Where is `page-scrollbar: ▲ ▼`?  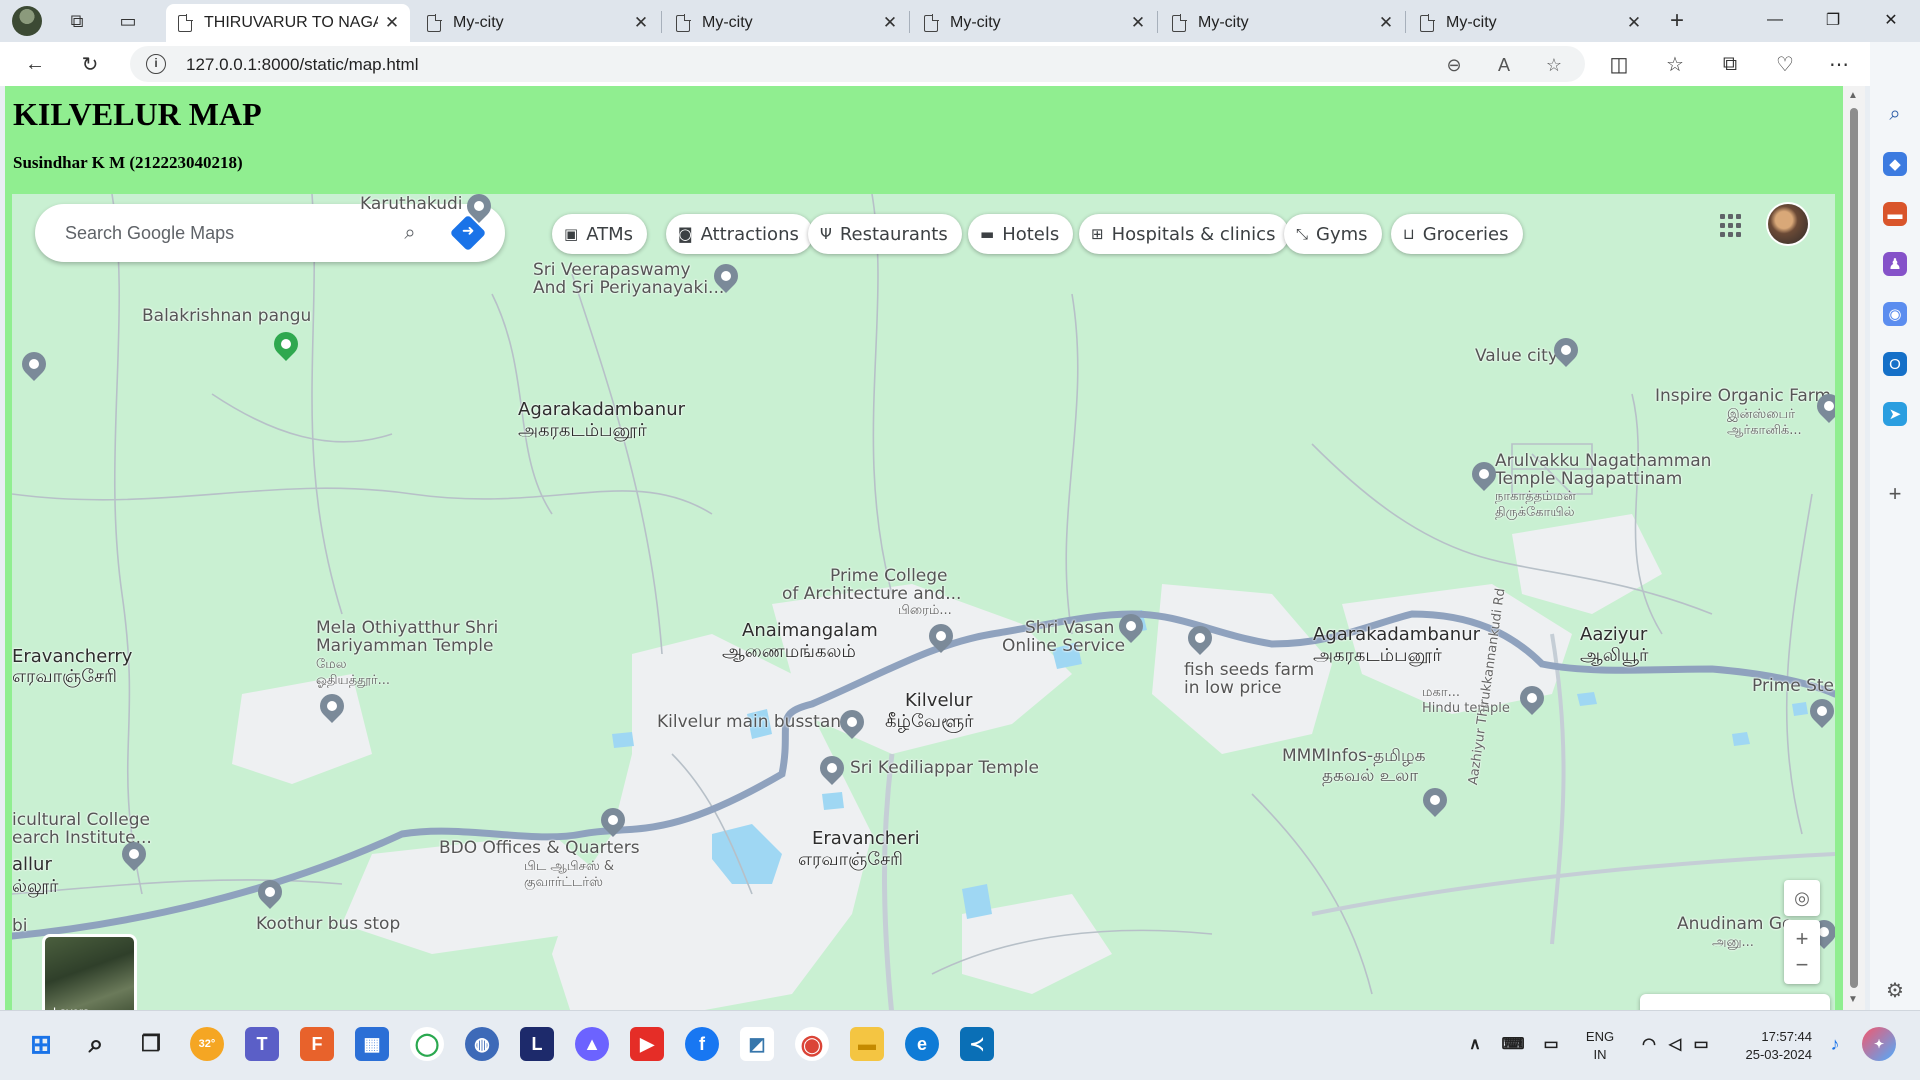 page-scrollbar: ▲ ▼ is located at coordinates (1854, 548).